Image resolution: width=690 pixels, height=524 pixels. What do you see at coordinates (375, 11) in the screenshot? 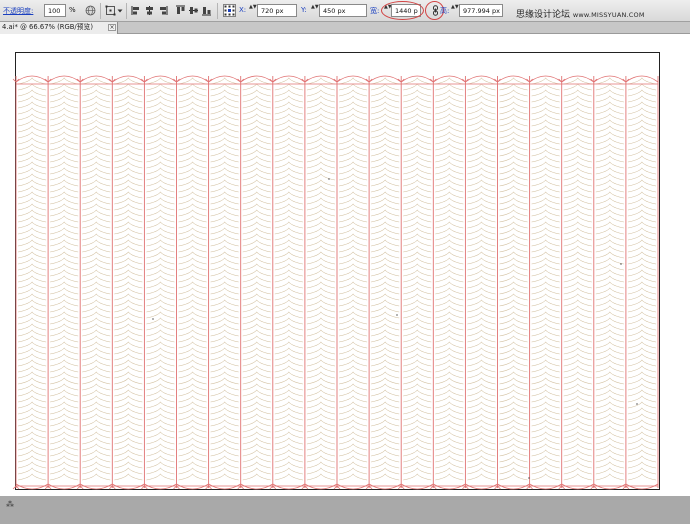
I see `width-label: 宽:` at bounding box center [375, 11].